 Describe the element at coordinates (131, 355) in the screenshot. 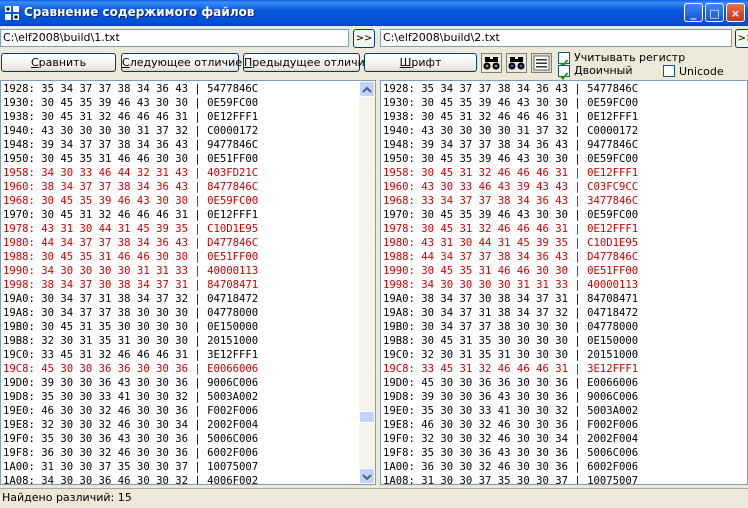

I see `hex-row: 19C0: 33 45 31 32 46 46 46 31 | 3E12FFF1` at that location.